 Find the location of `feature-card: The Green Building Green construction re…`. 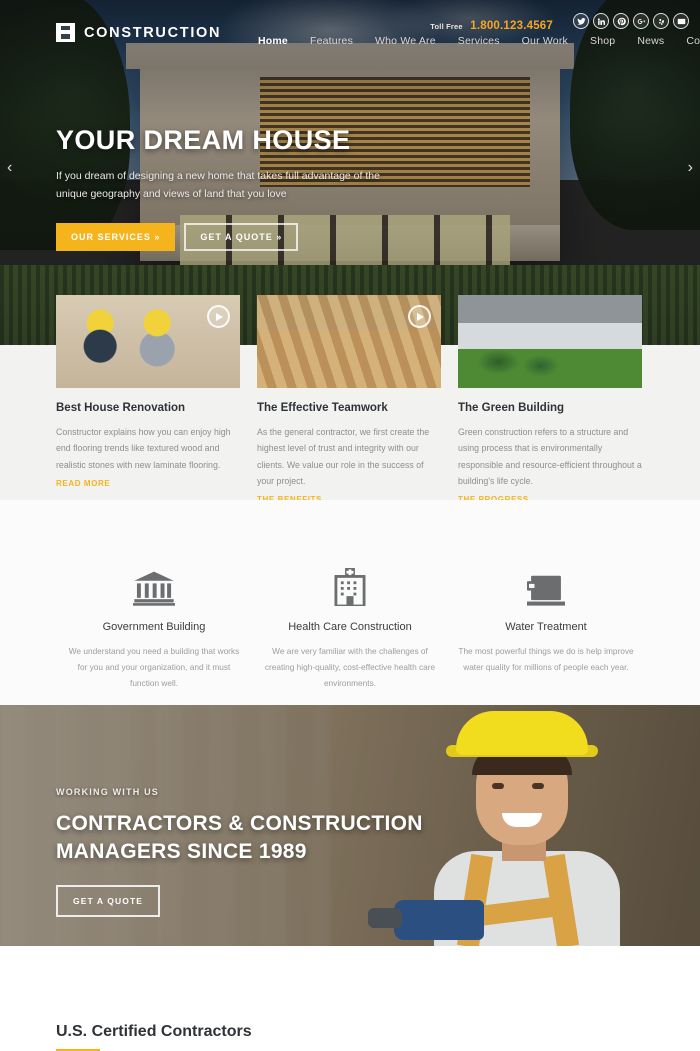

feature-card: The Green Building Green construction re… is located at coordinates (550, 401).